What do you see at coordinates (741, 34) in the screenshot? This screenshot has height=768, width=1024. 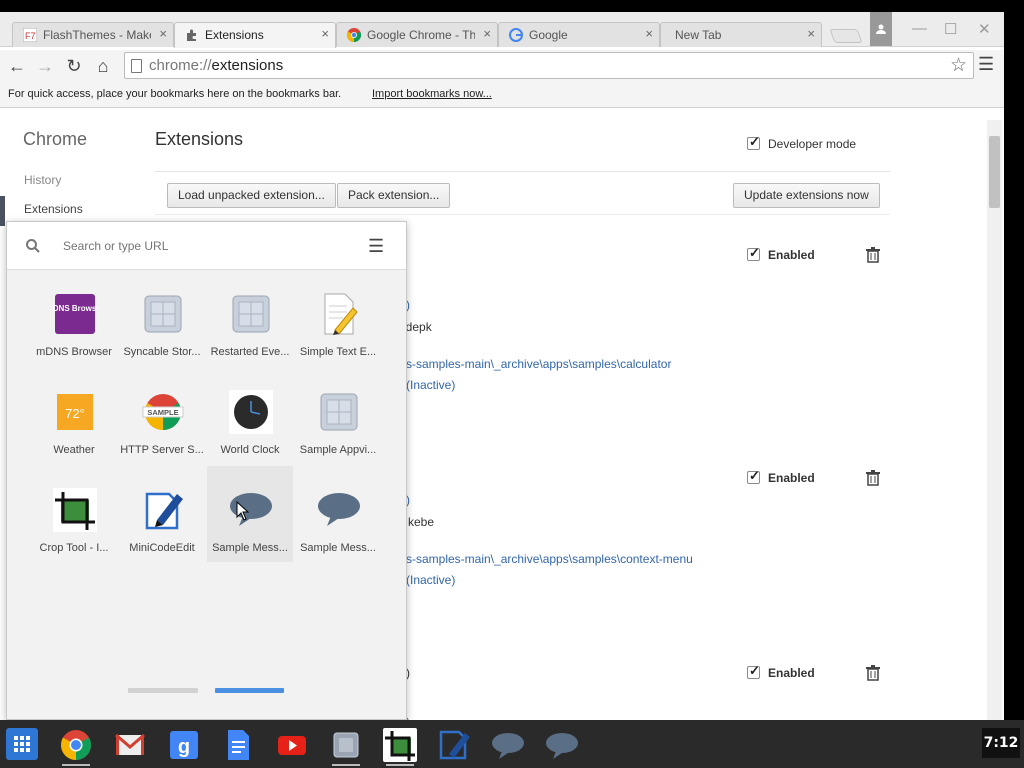 I see `tab-new-tab: New Tab ×` at bounding box center [741, 34].